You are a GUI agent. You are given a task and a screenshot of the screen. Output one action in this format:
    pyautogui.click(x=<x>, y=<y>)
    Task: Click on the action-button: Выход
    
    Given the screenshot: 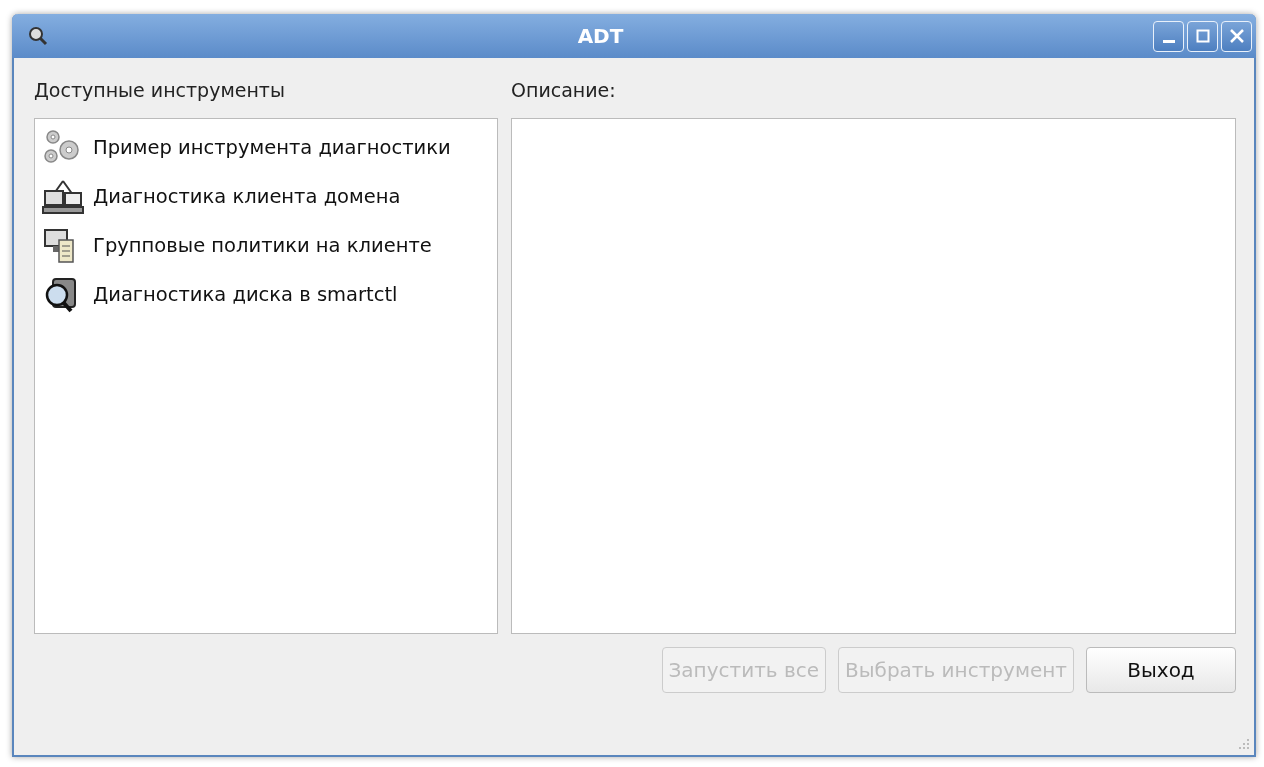 What is the action you would take?
    pyautogui.click(x=1161, y=670)
    